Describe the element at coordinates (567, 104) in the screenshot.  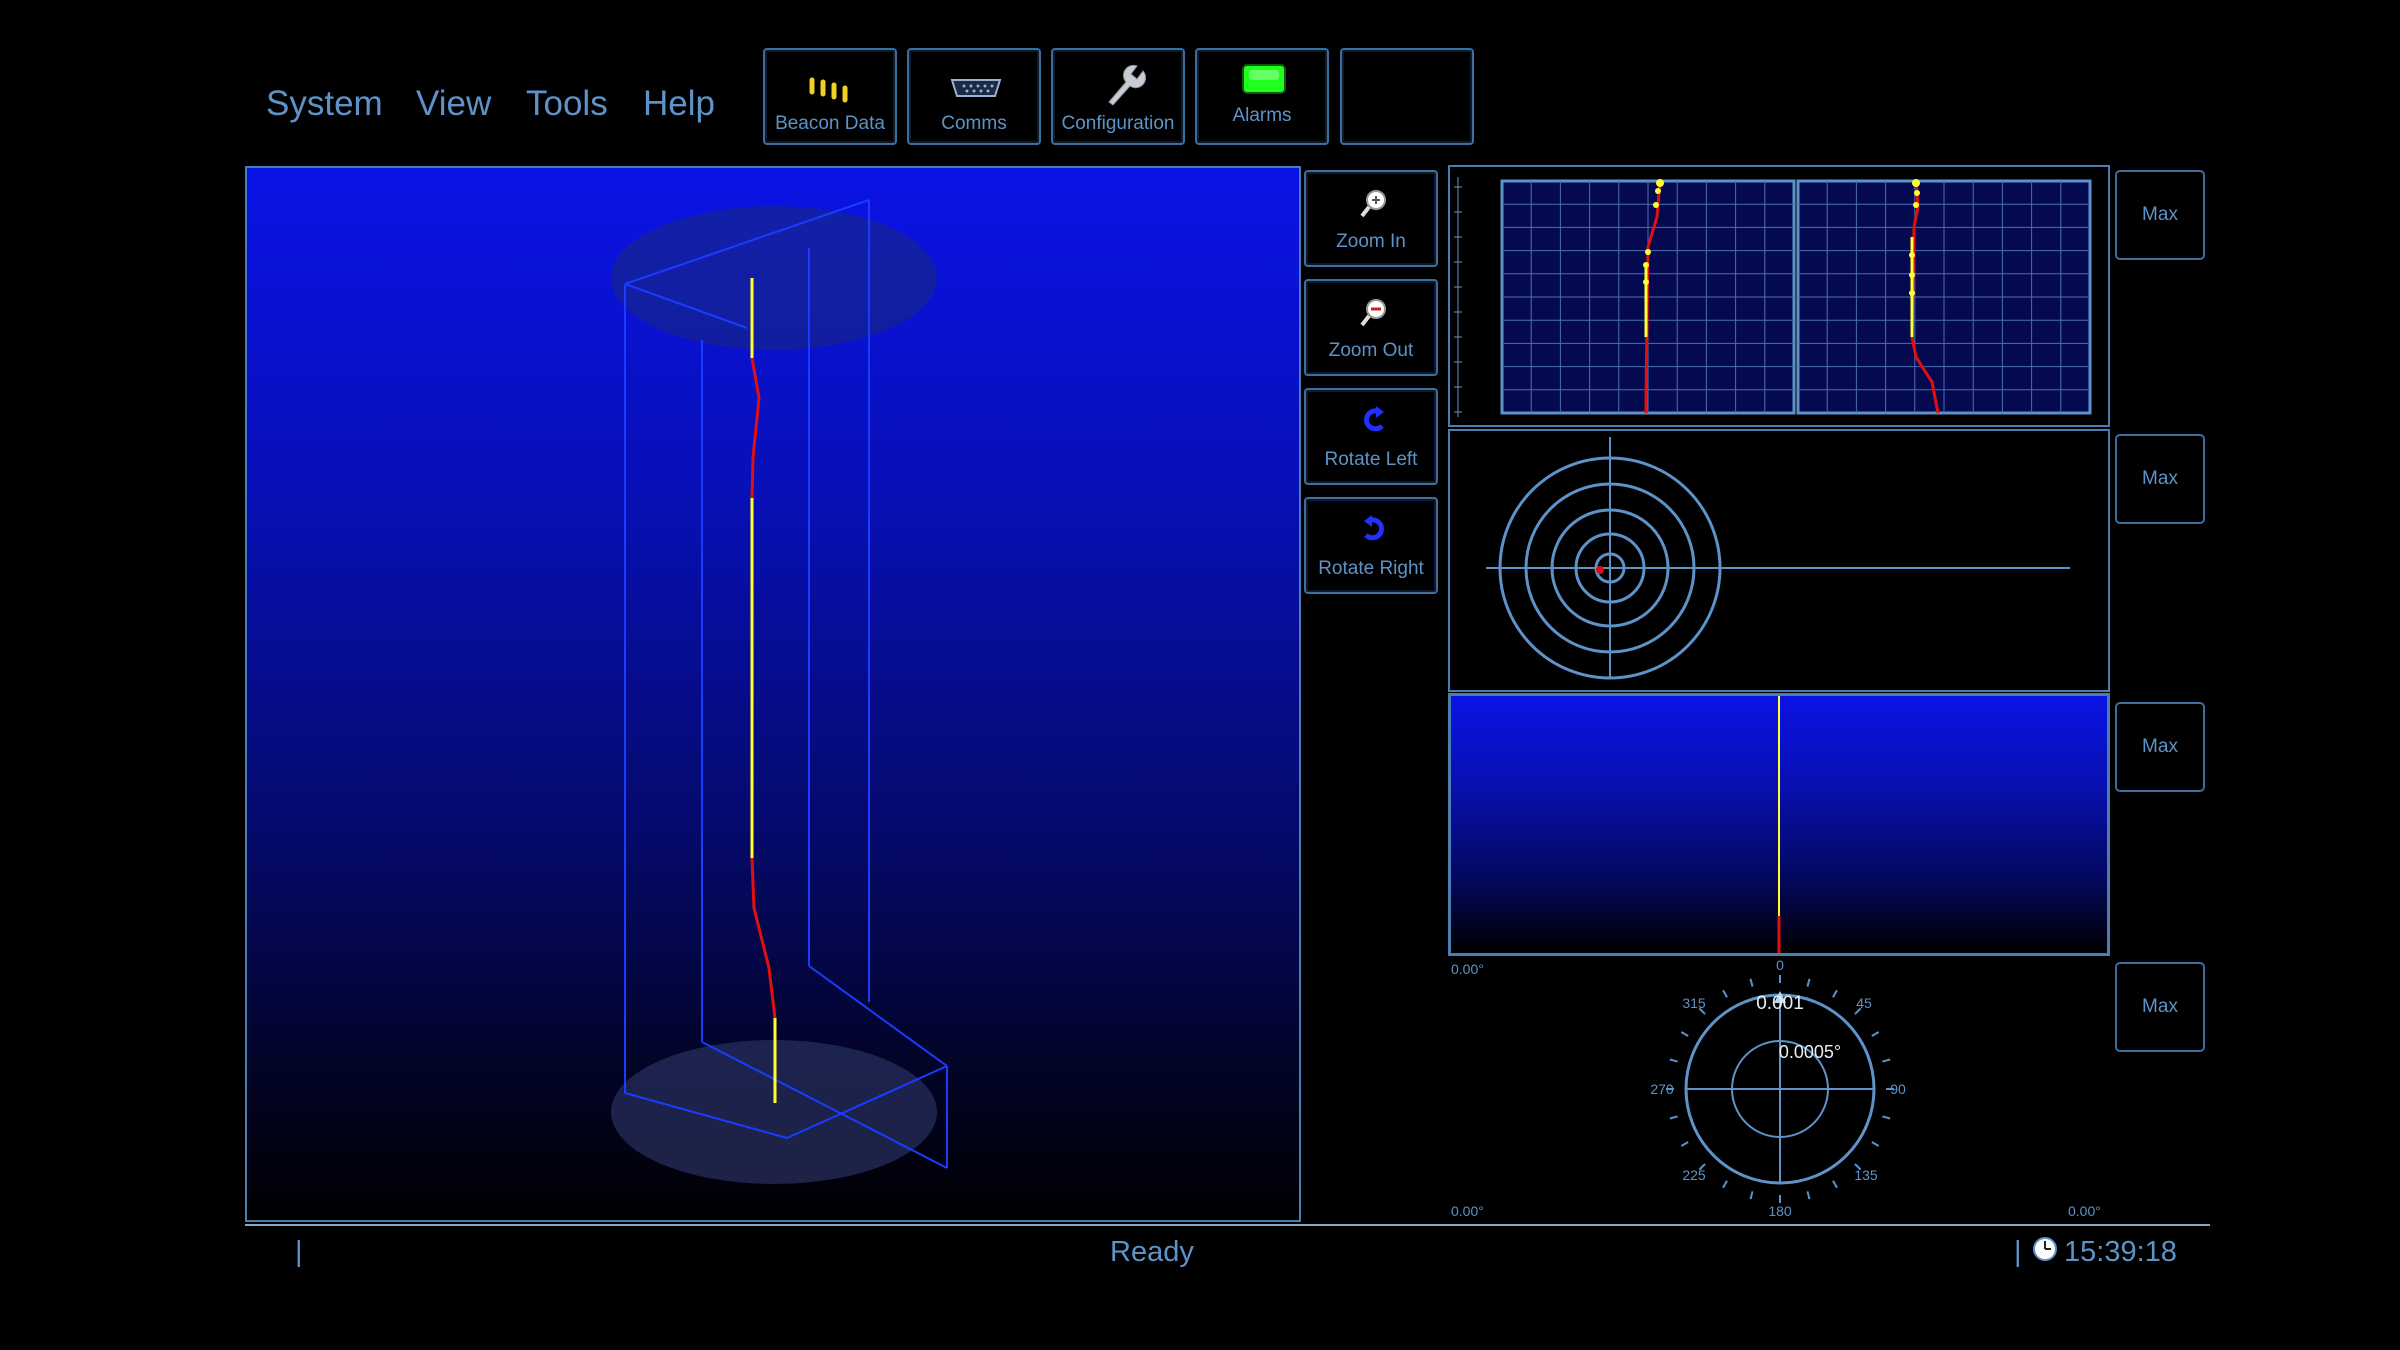
I see `menu-tools: Tools` at that location.